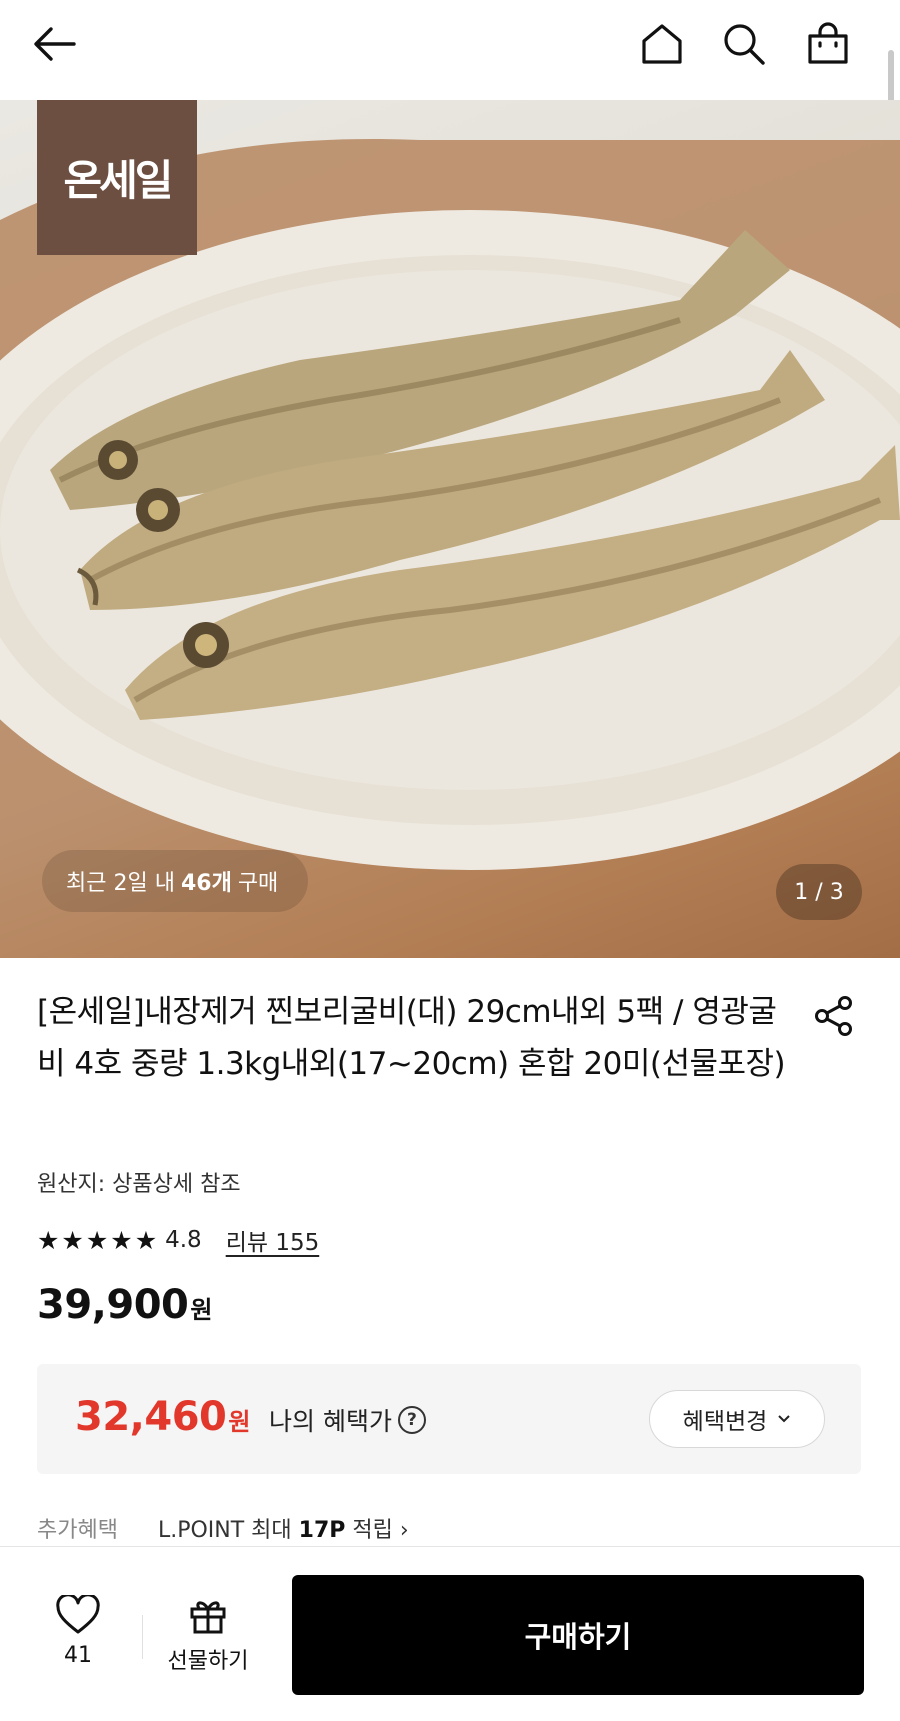  I want to click on search-button, so click(744, 44).